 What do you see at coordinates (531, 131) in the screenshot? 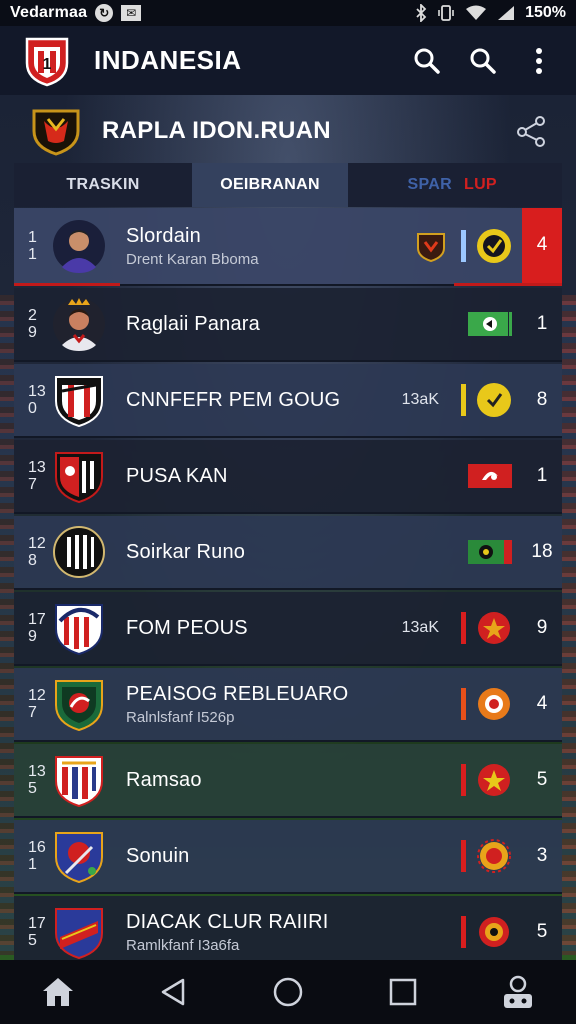
I see `share-icon` at bounding box center [531, 131].